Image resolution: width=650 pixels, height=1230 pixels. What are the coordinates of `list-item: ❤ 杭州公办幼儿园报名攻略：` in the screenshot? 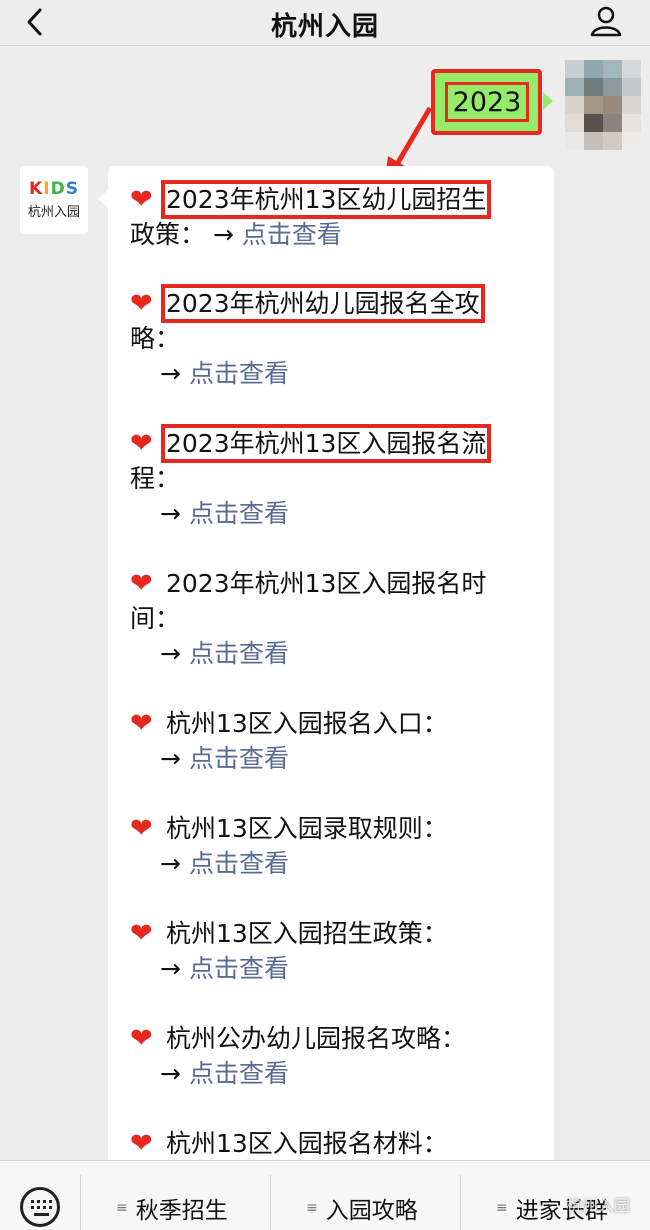 It's located at (340, 1038).